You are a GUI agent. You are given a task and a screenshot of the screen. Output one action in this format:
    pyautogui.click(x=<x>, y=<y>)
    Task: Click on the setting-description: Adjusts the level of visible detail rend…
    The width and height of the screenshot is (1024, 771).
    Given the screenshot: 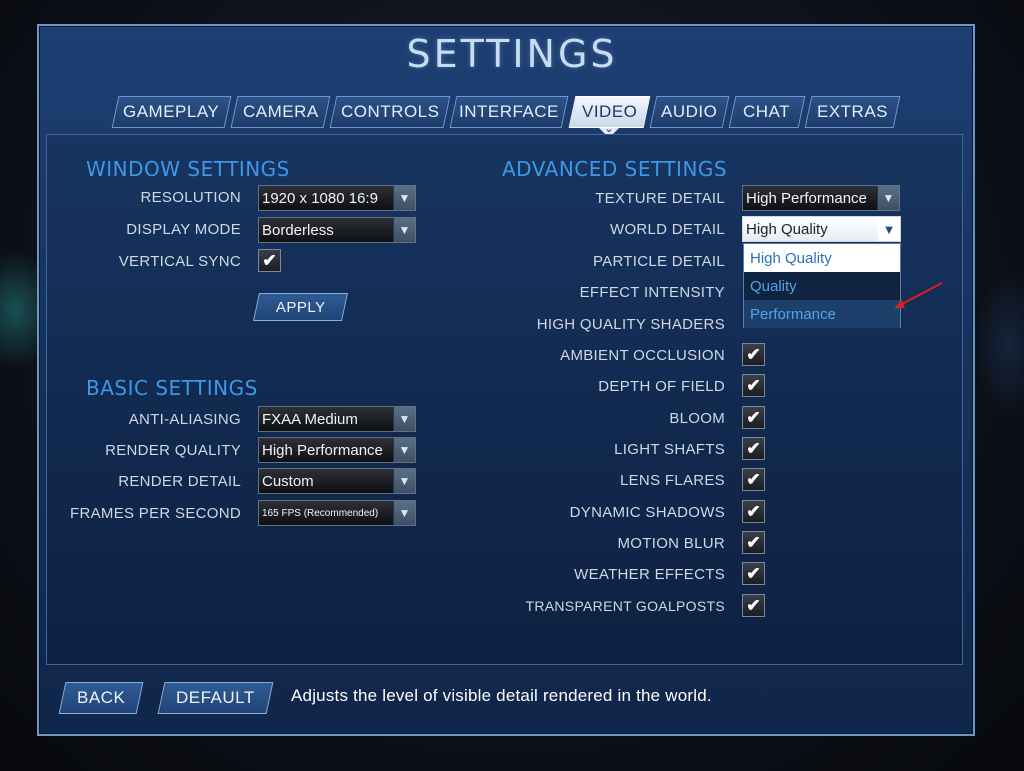 What is the action you would take?
    pyautogui.click(x=501, y=695)
    